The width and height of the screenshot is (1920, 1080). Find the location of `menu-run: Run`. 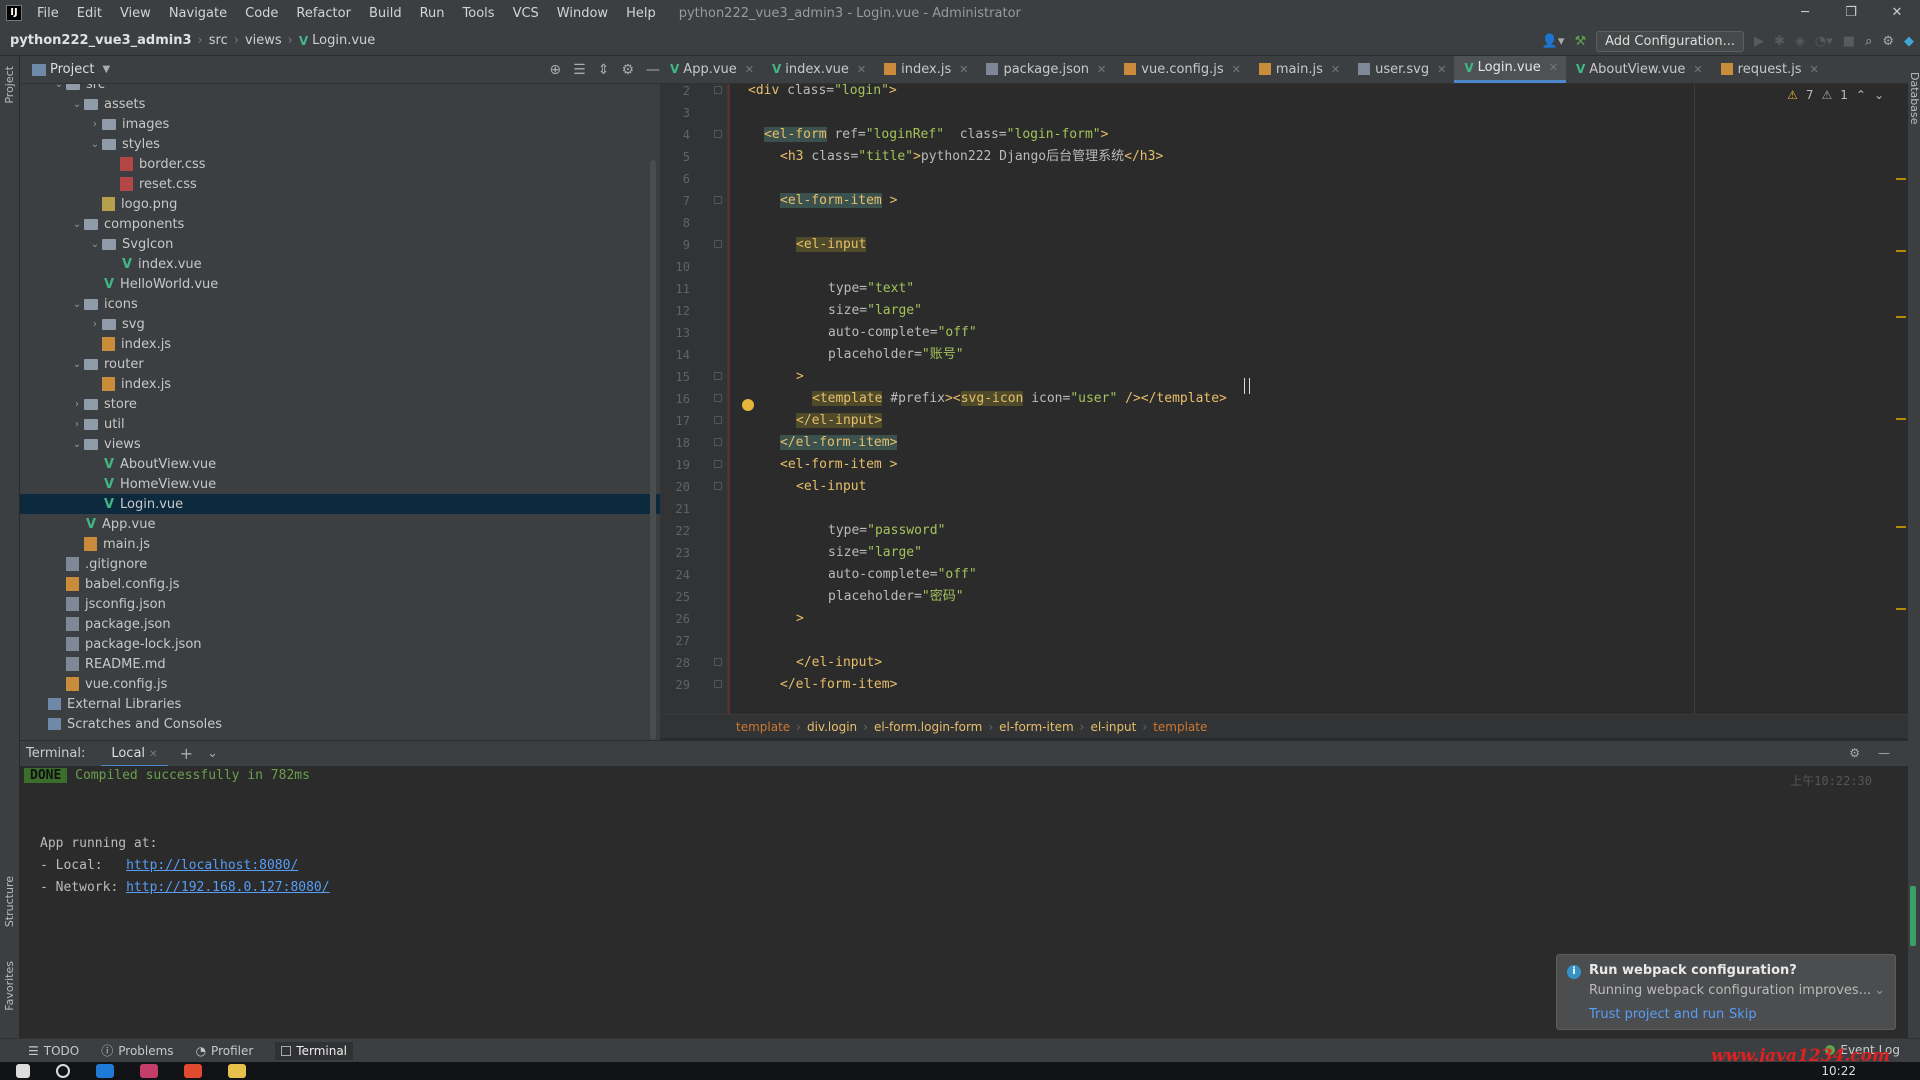

menu-run: Run is located at coordinates (432, 13).